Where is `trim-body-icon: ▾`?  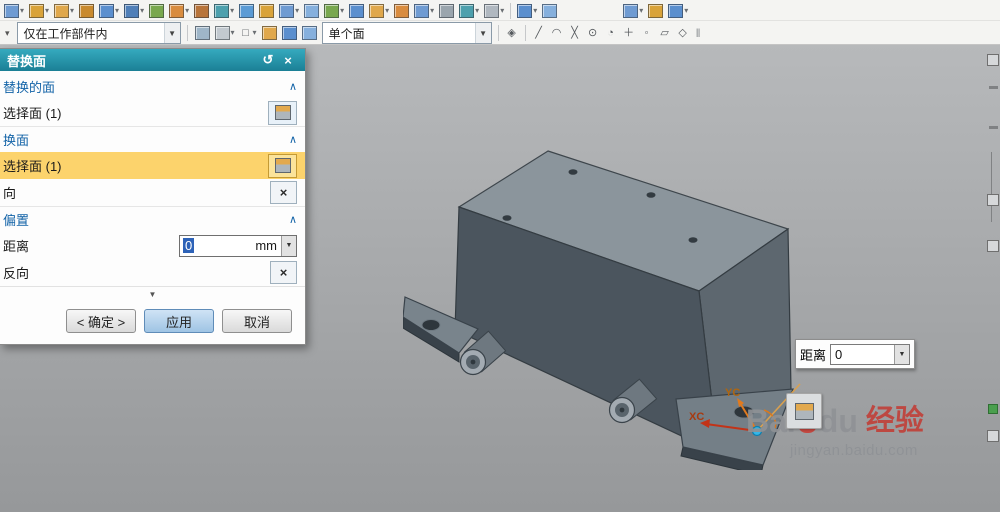
trim-body-icon: ▾ is located at coordinates (289, 11).